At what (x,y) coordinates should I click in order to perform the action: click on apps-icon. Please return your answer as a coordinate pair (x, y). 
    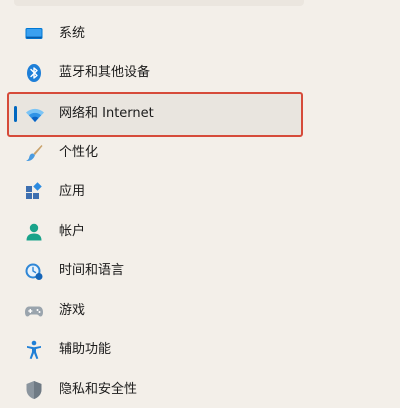
    Looking at the image, I should click on (34, 192).